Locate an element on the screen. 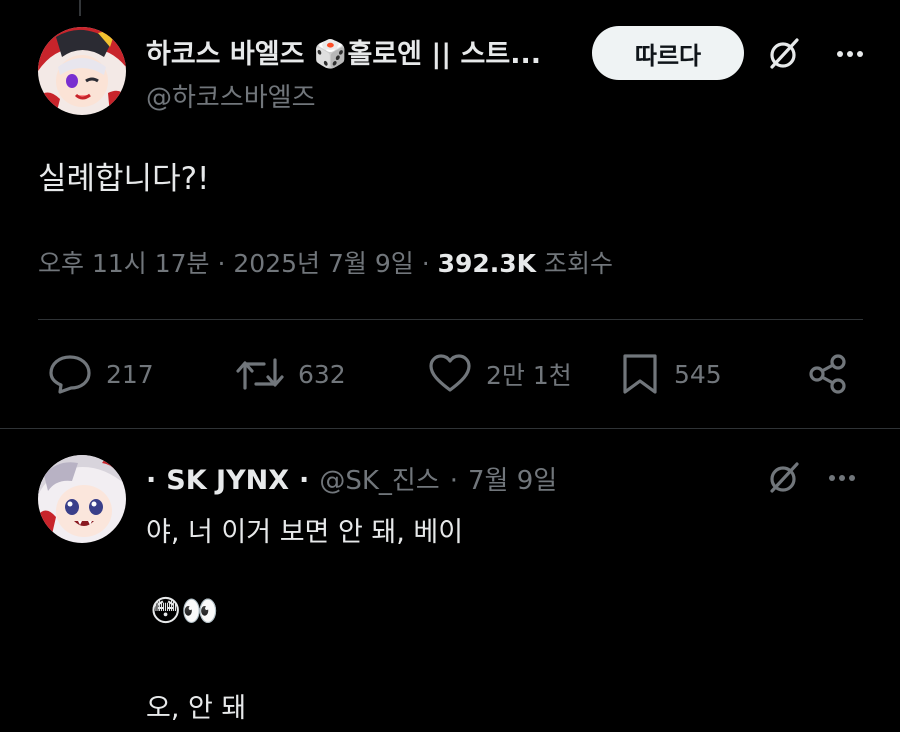 The height and width of the screenshot is (732, 900). repost-count: 632 is located at coordinates (322, 374).